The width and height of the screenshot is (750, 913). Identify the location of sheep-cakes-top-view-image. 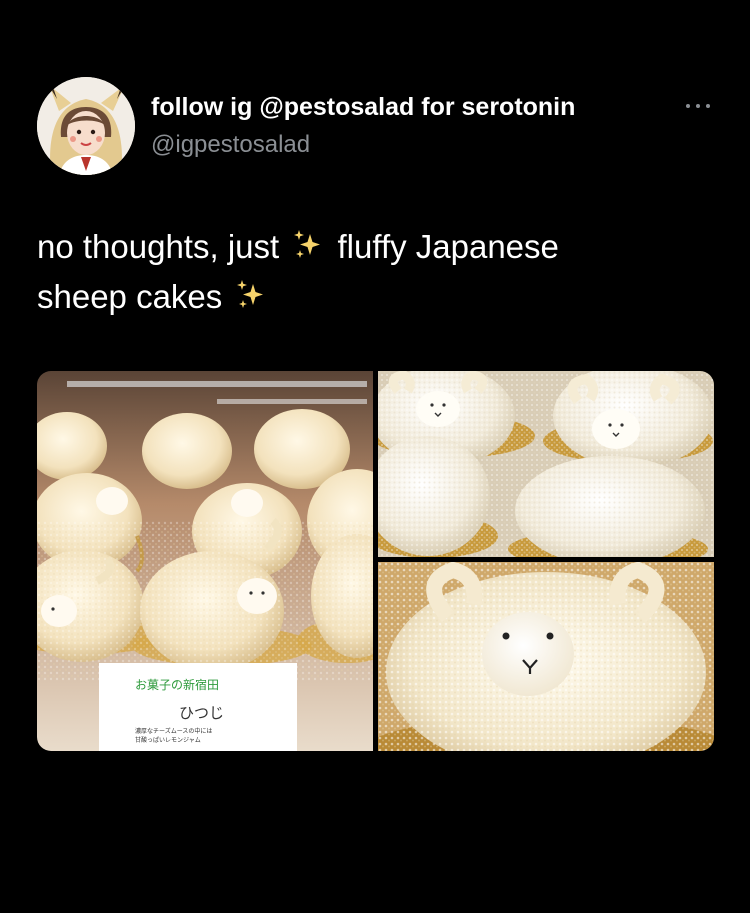
(546, 464).